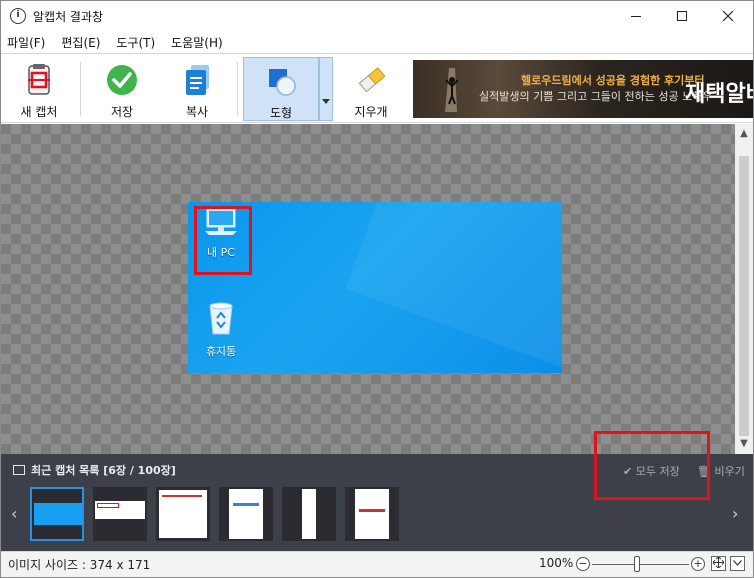 The image size is (754, 578). What do you see at coordinates (453, 287) in the screenshot?
I see `background-light-streak` at bounding box center [453, 287].